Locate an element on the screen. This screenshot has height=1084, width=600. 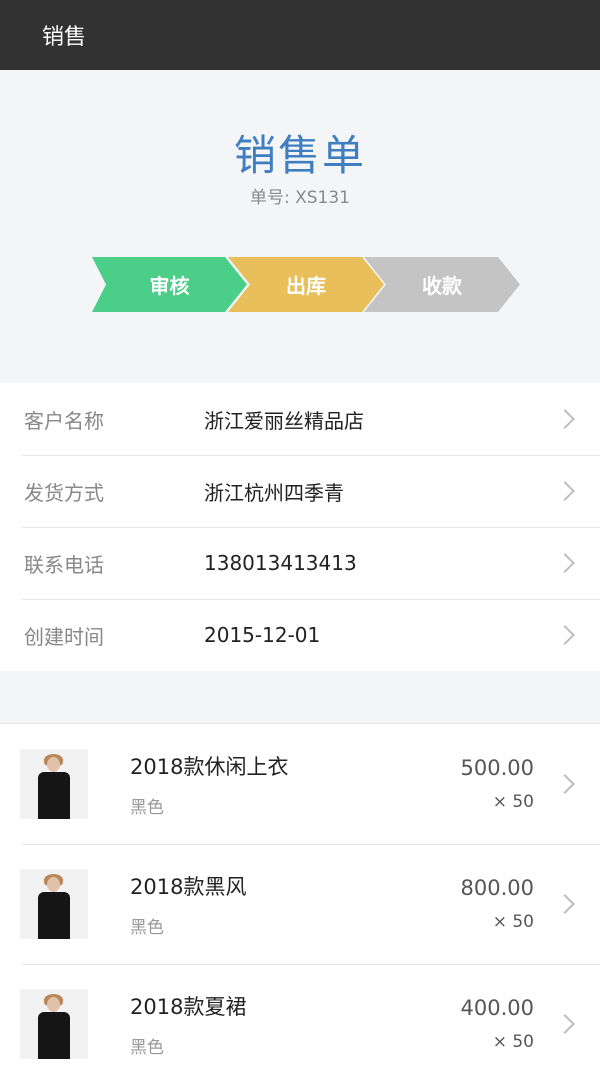
info-value: 2015-12-01 is located at coordinates (262, 635).